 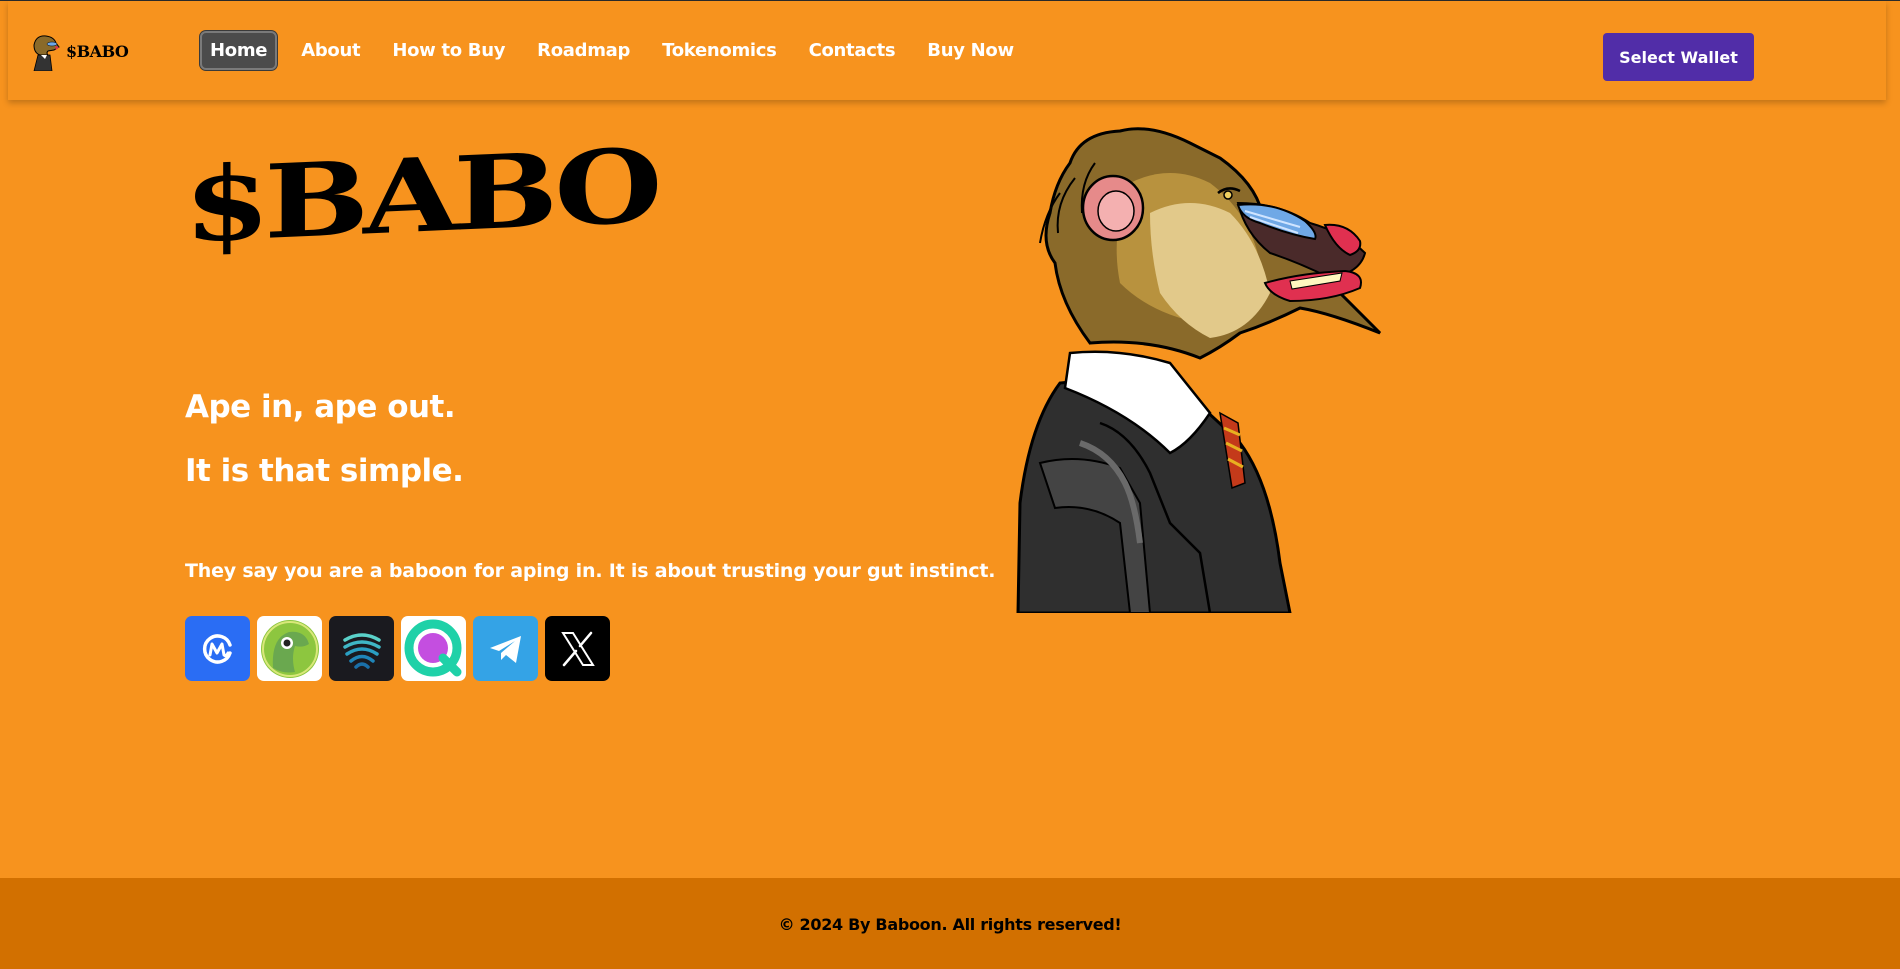 I want to click on brand: $BABO, so click(x=78, y=51).